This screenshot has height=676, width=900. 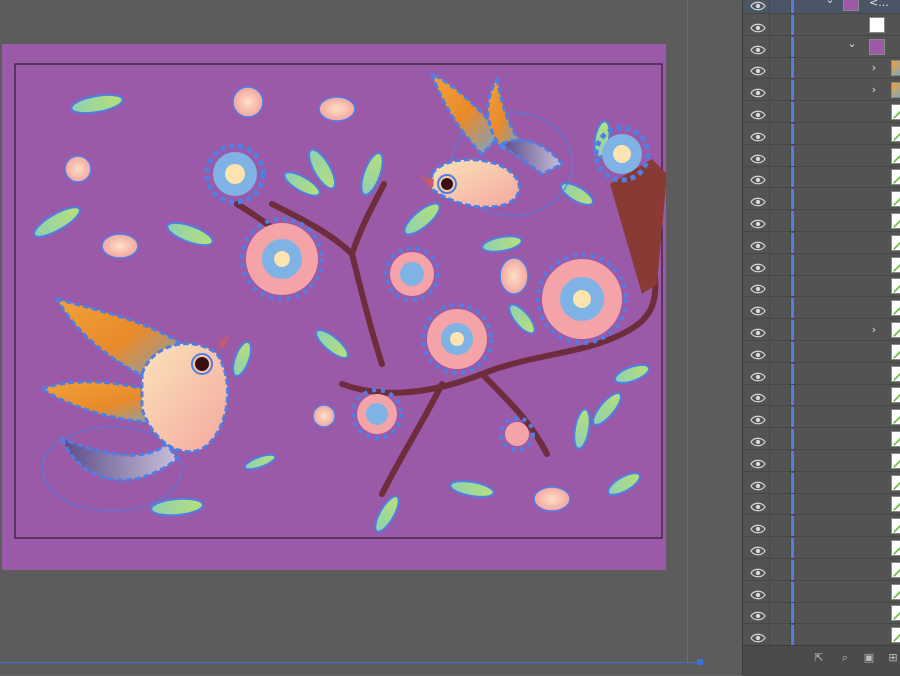 What do you see at coordinates (350, 662) in the screenshot?
I see `horizontal-guide` at bounding box center [350, 662].